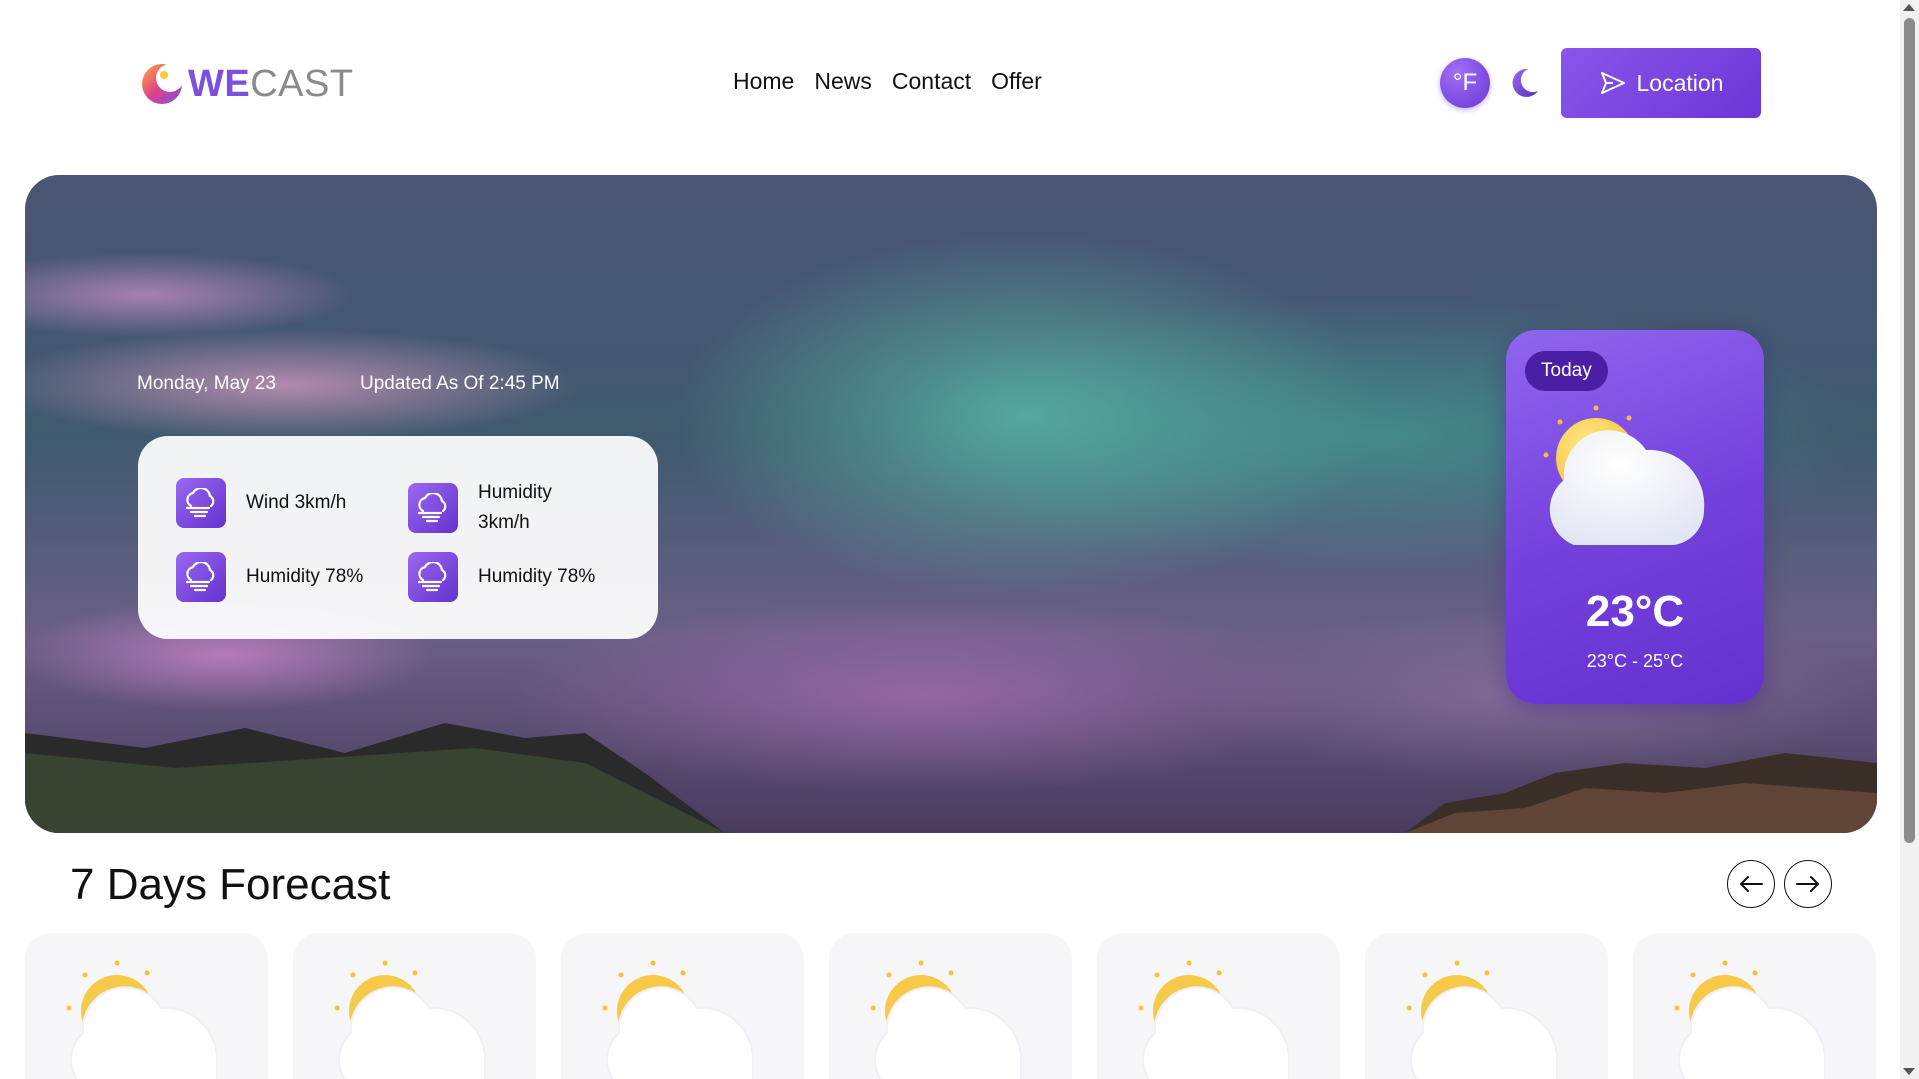 The width and height of the screenshot is (1919, 1079). Describe the element at coordinates (763, 81) in the screenshot. I see `nav-home: Home` at that location.